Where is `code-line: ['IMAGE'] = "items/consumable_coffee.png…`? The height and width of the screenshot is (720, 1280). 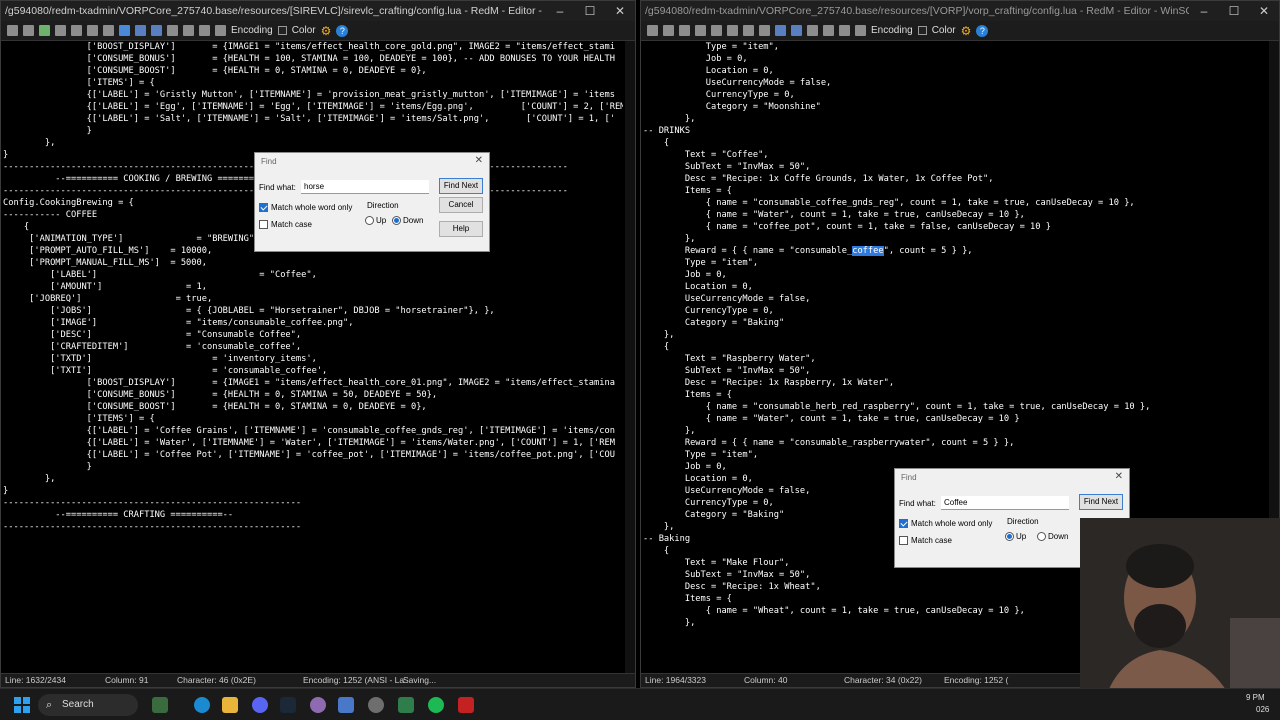
code-line: ['IMAGE'] = "items/consumable_coffee.png… is located at coordinates (178, 323).